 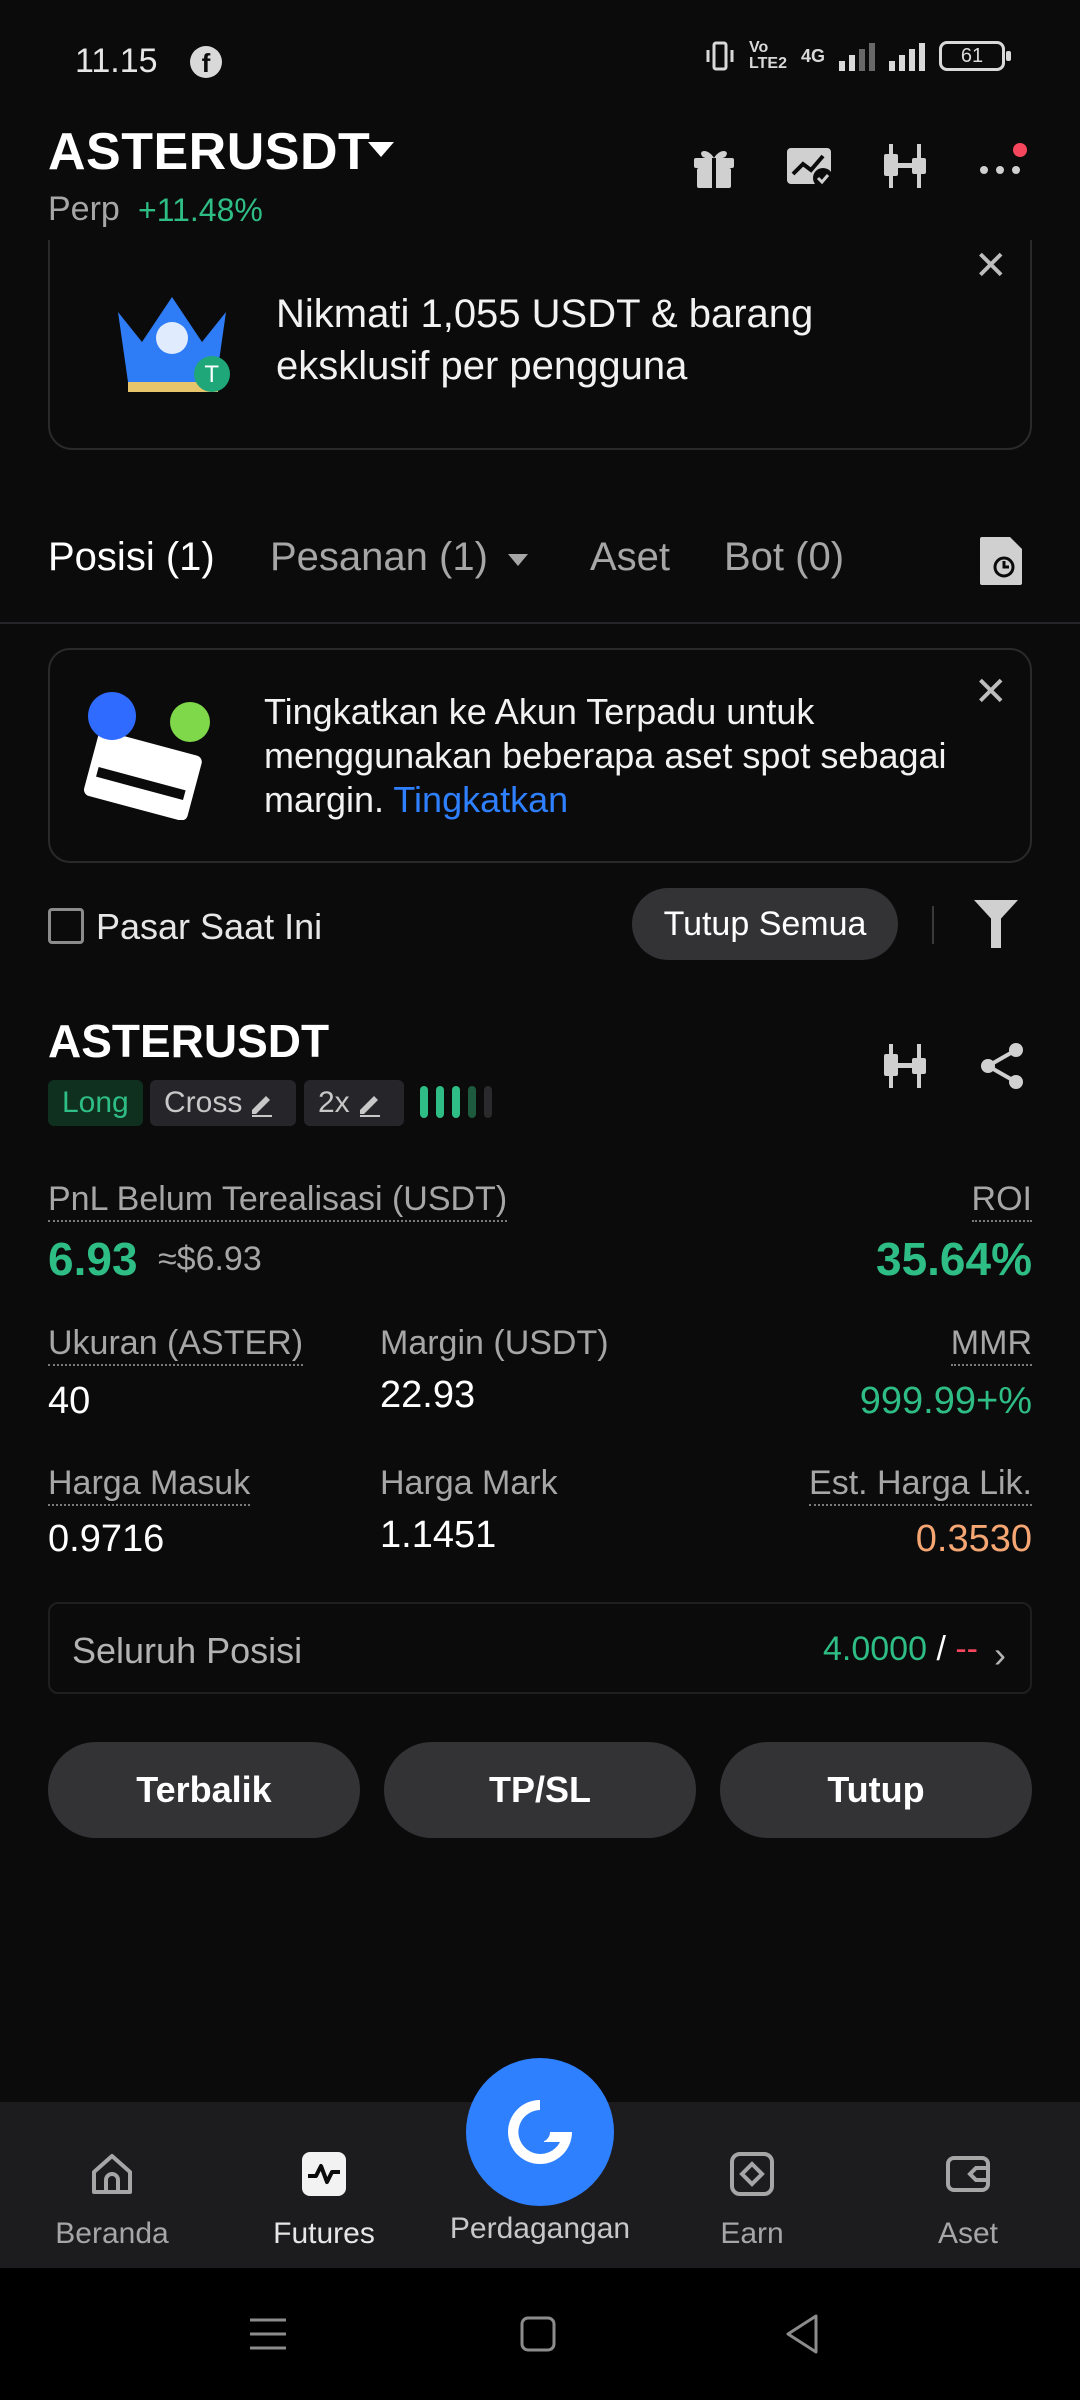 I want to click on pnl-approx: ≈$6.93, so click(x=210, y=1259).